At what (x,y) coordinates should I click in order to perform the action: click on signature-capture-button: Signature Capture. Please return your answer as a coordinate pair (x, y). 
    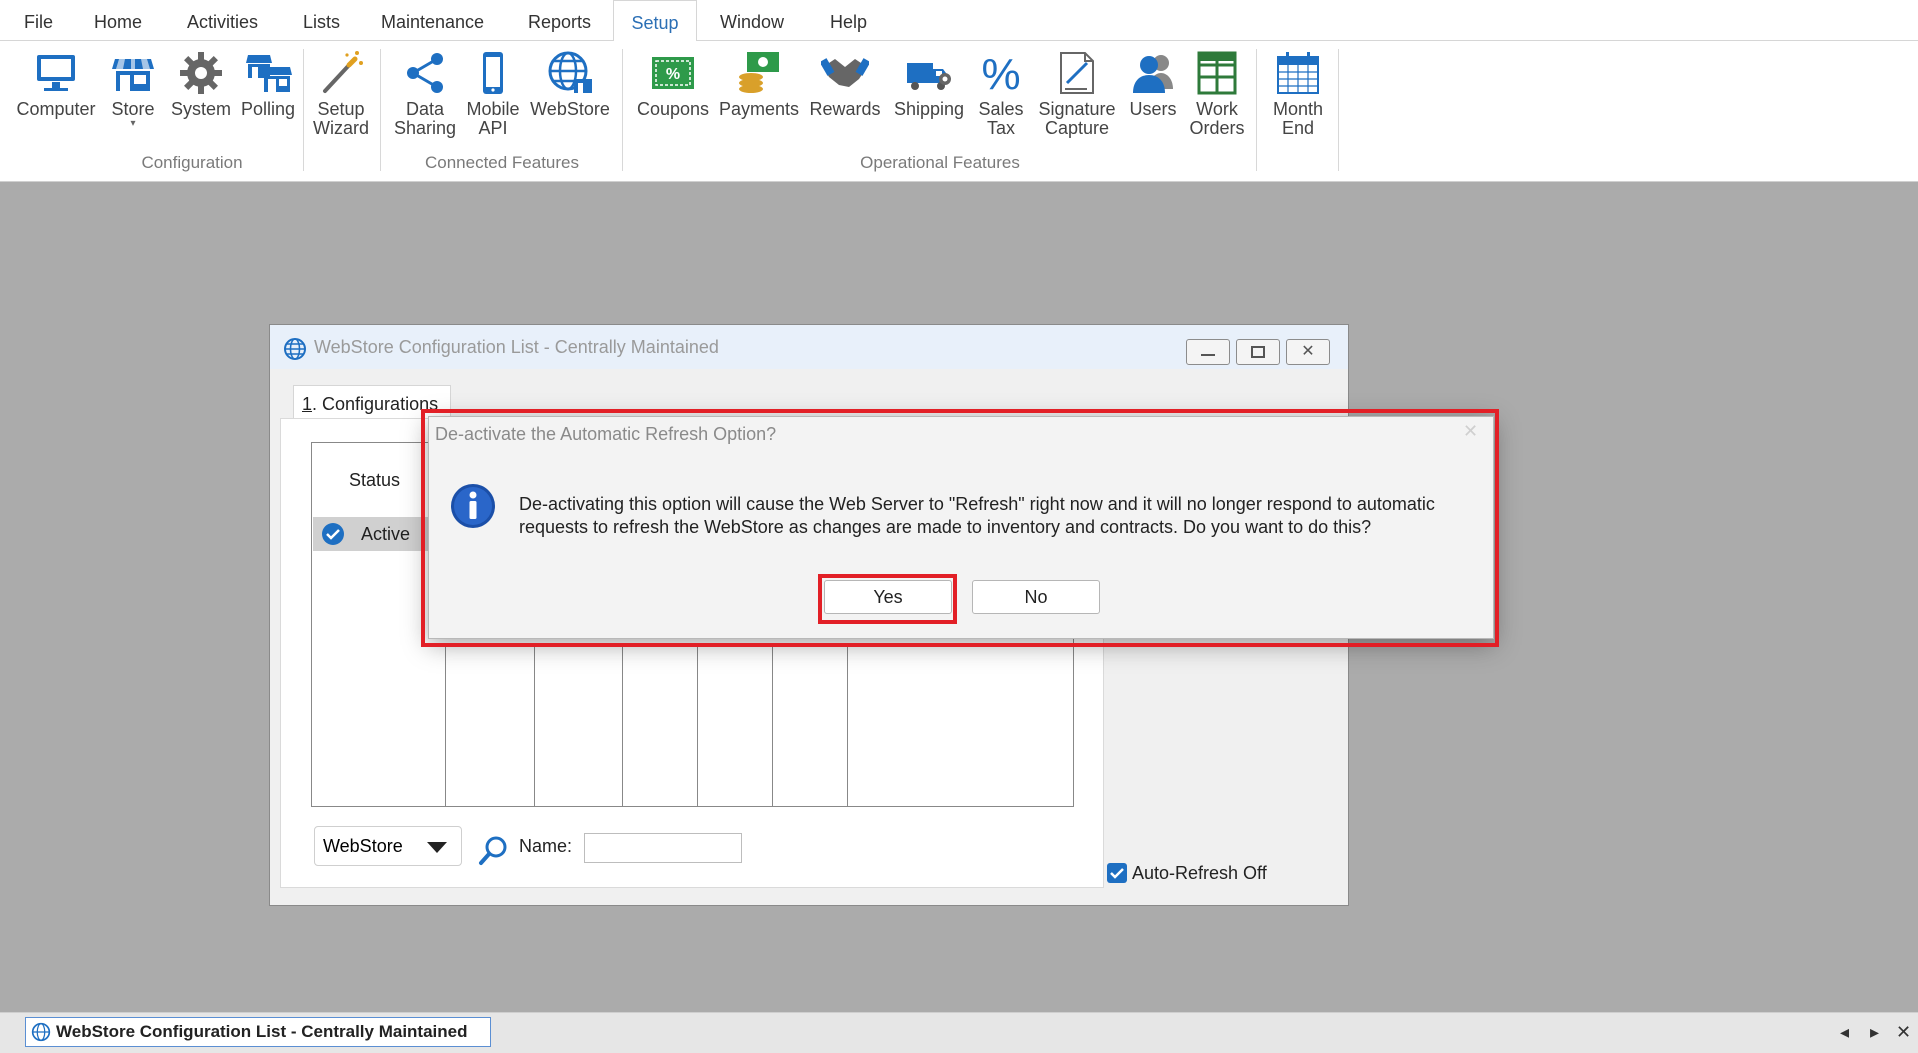
    Looking at the image, I should click on (1077, 93).